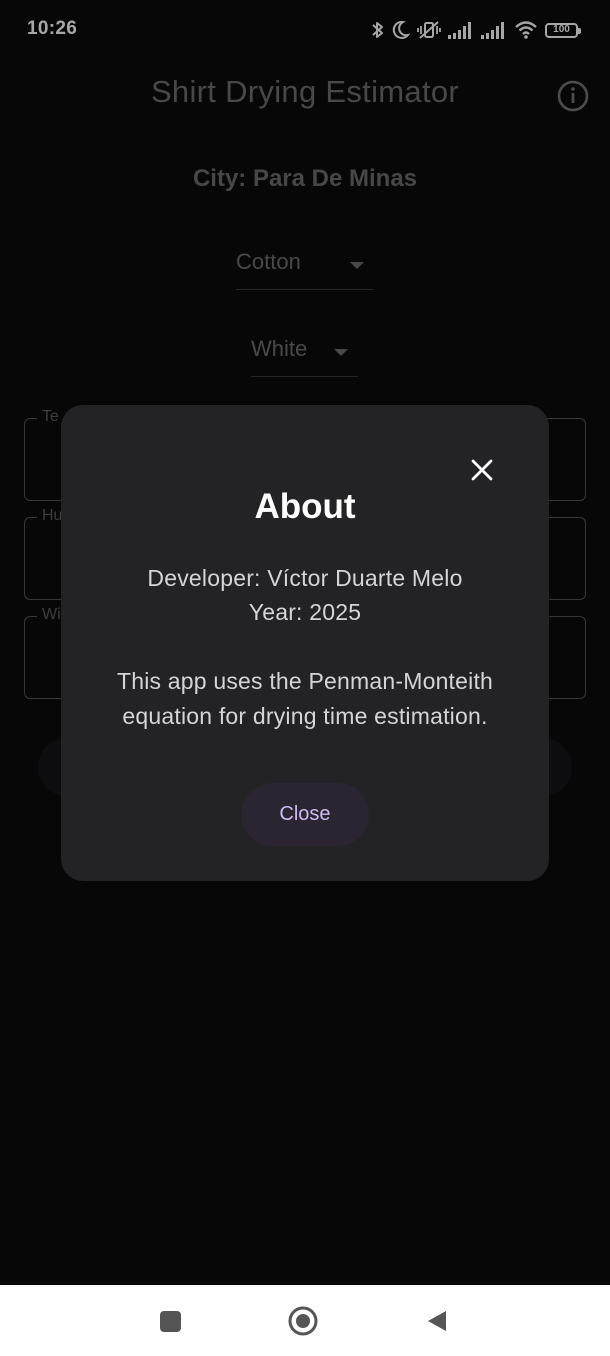 The height and width of the screenshot is (1356, 610). I want to click on recents-icon, so click(170, 1321).